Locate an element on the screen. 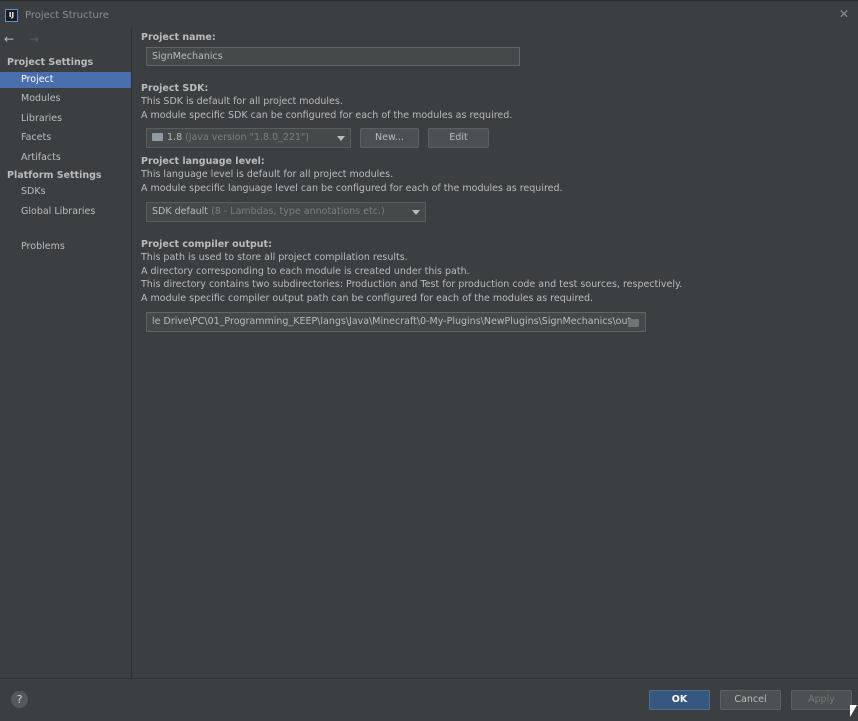 This screenshot has height=721, width=858. project-sdk-label: Project SDK: is located at coordinates (175, 88).